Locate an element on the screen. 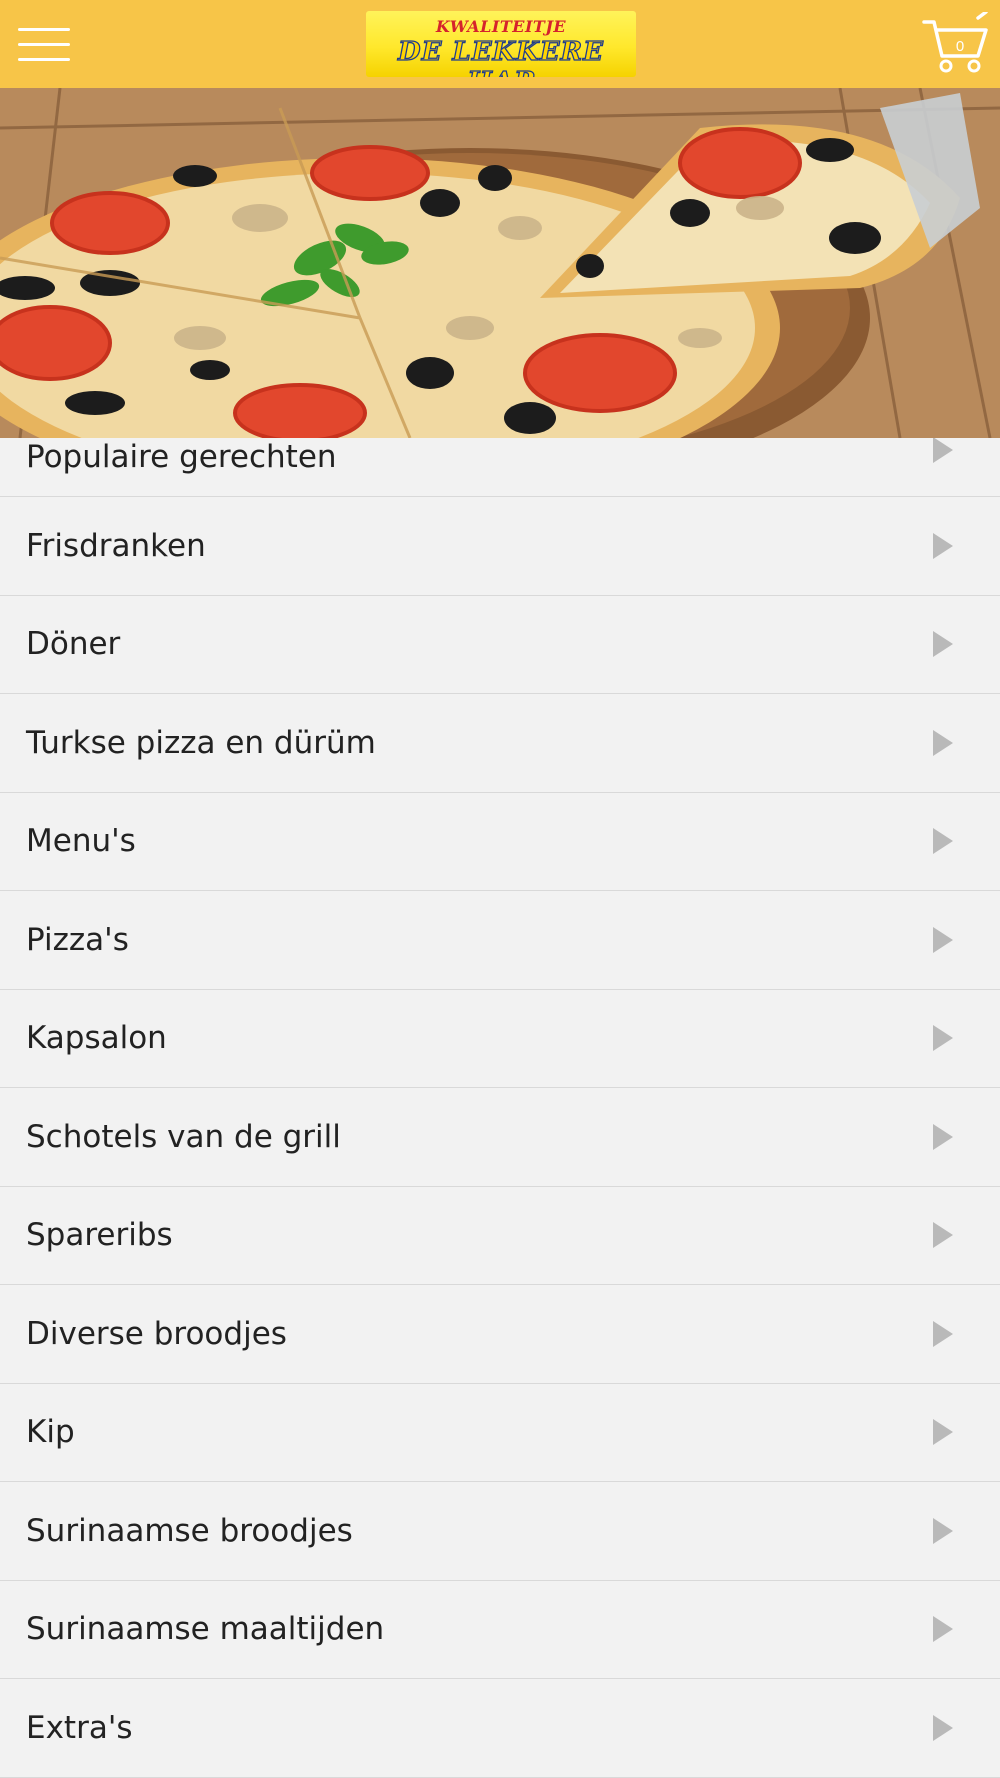  logo-tagline: KWALITEITJE is located at coordinates (501, 26).